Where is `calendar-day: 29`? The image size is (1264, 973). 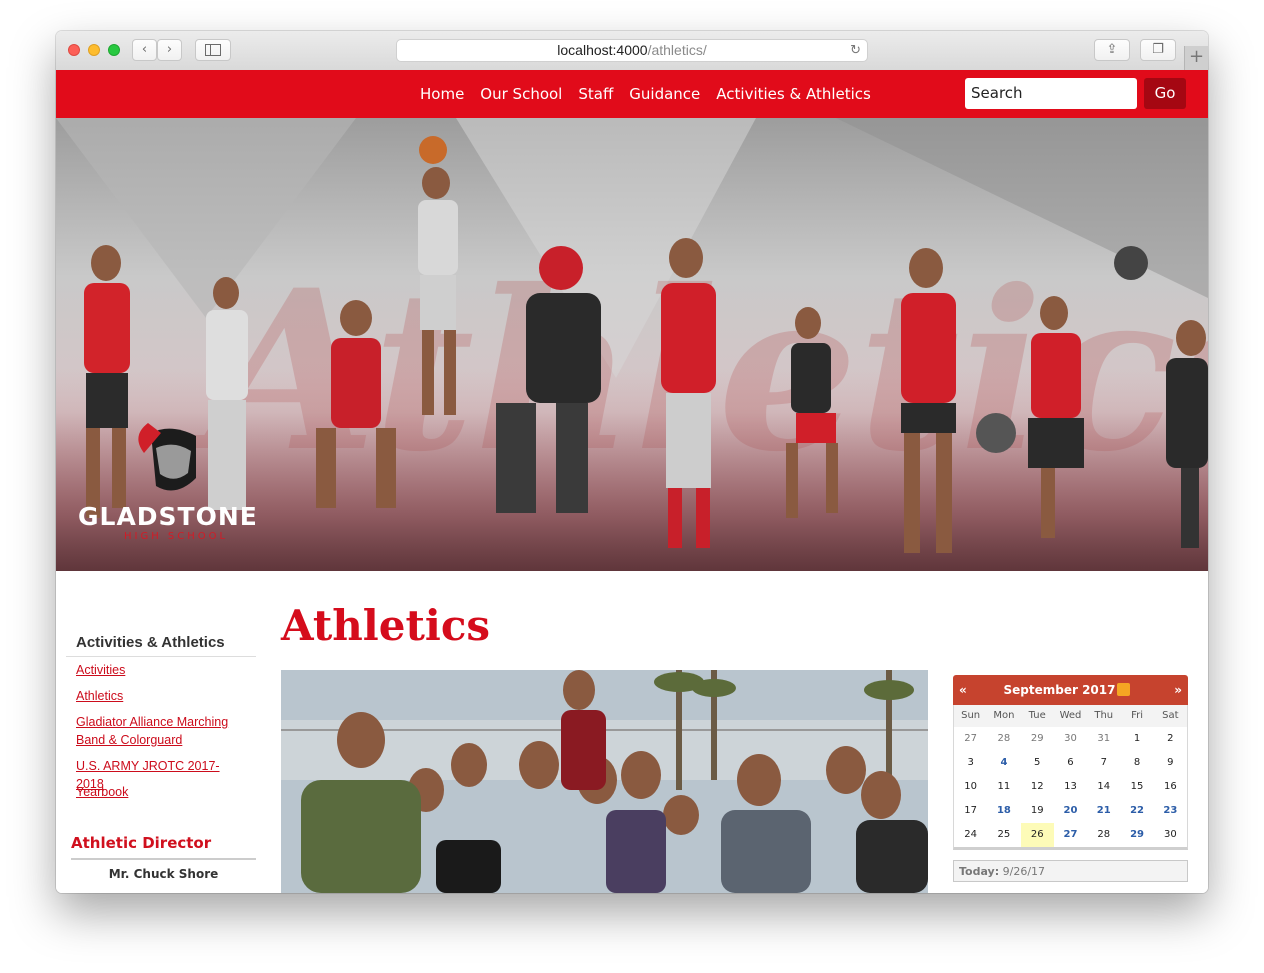
calendar-day: 29 is located at coordinates (1037, 739).